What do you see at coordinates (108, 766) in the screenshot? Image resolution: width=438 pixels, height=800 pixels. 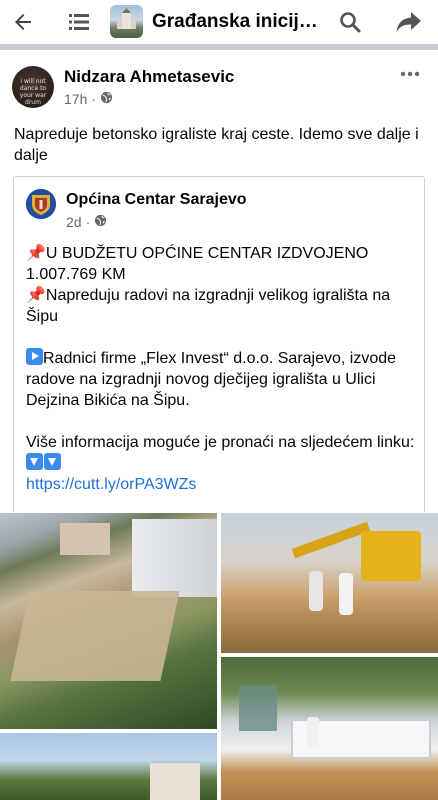 I see `photo-town-view` at bounding box center [108, 766].